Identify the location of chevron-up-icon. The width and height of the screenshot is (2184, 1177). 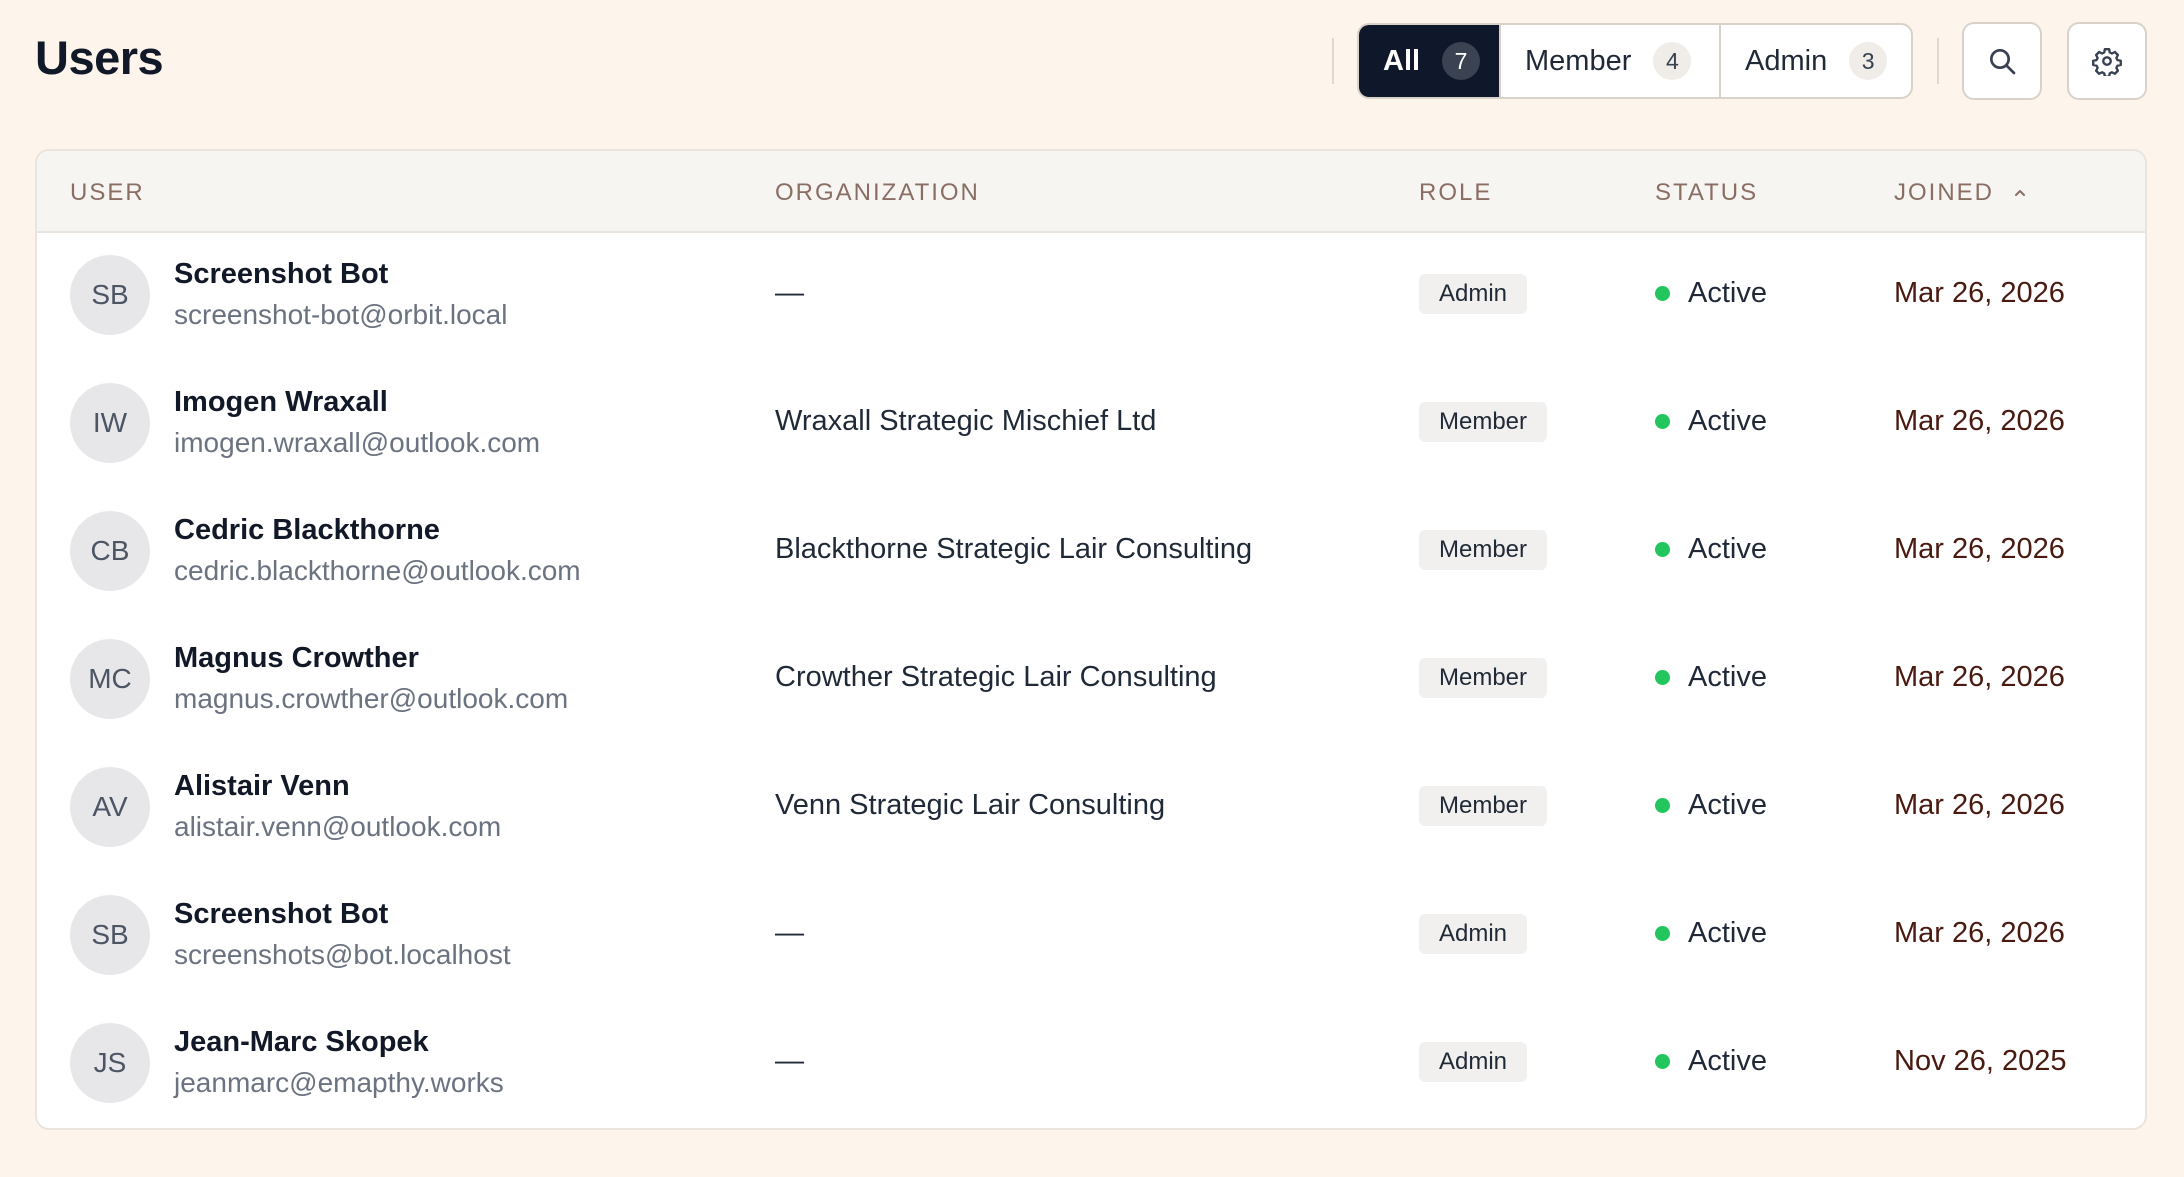
(2020, 193).